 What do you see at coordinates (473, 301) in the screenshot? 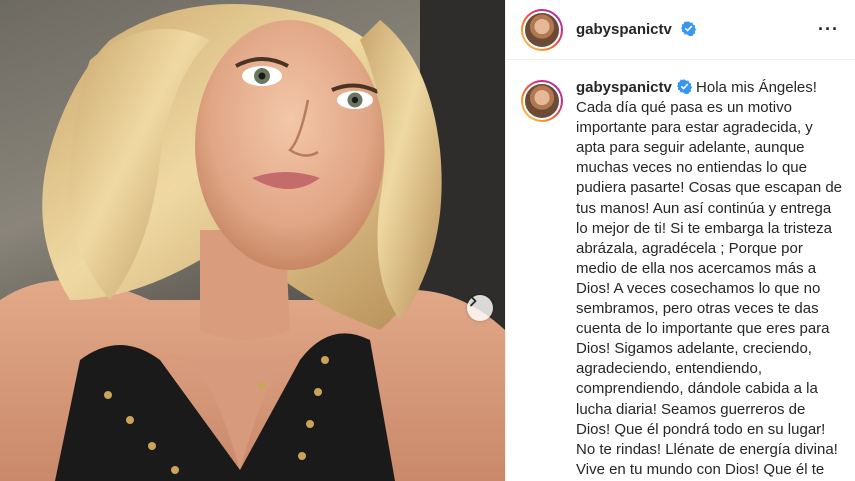
I see `chevron-right-icon` at bounding box center [473, 301].